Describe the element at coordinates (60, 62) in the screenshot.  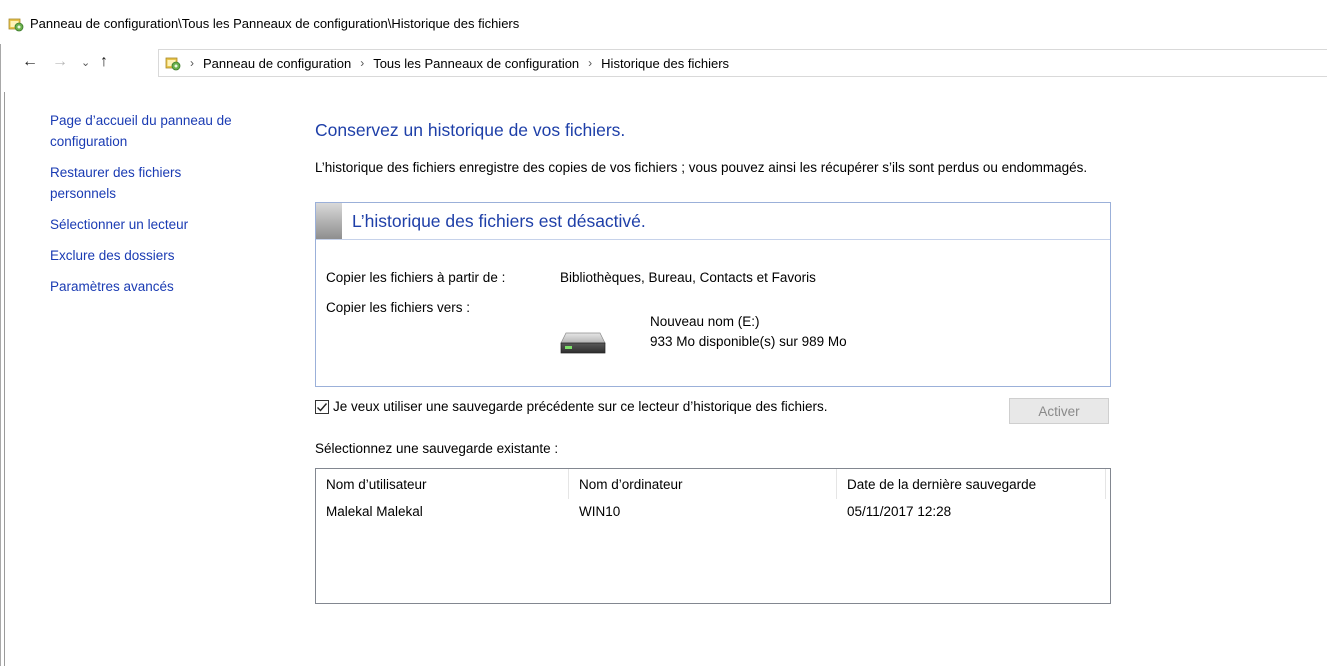
I see `forward-arrow-icon: →` at that location.